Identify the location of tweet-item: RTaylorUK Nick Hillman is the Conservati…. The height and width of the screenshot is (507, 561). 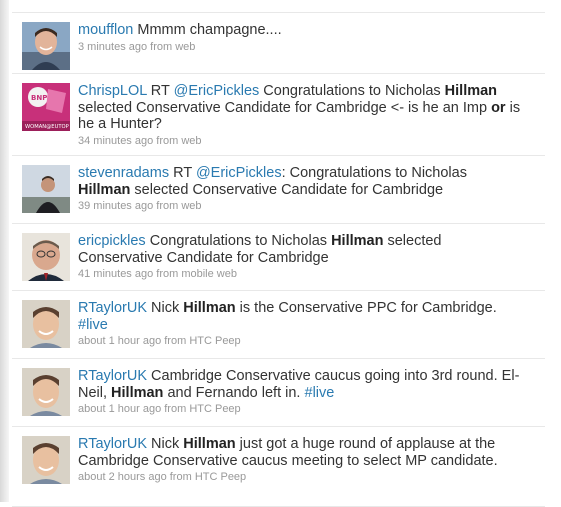
(278, 325).